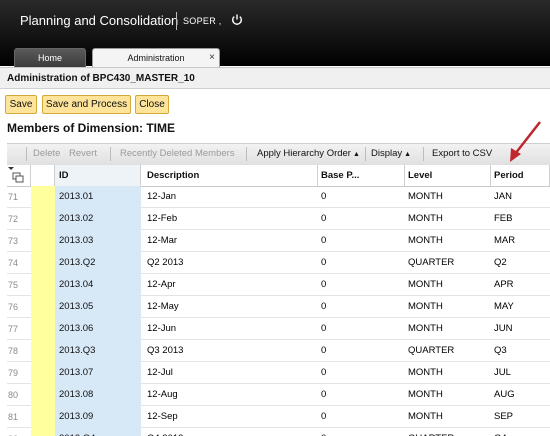 The width and height of the screenshot is (550, 436). I want to click on cell-period: MAR, so click(520, 241).